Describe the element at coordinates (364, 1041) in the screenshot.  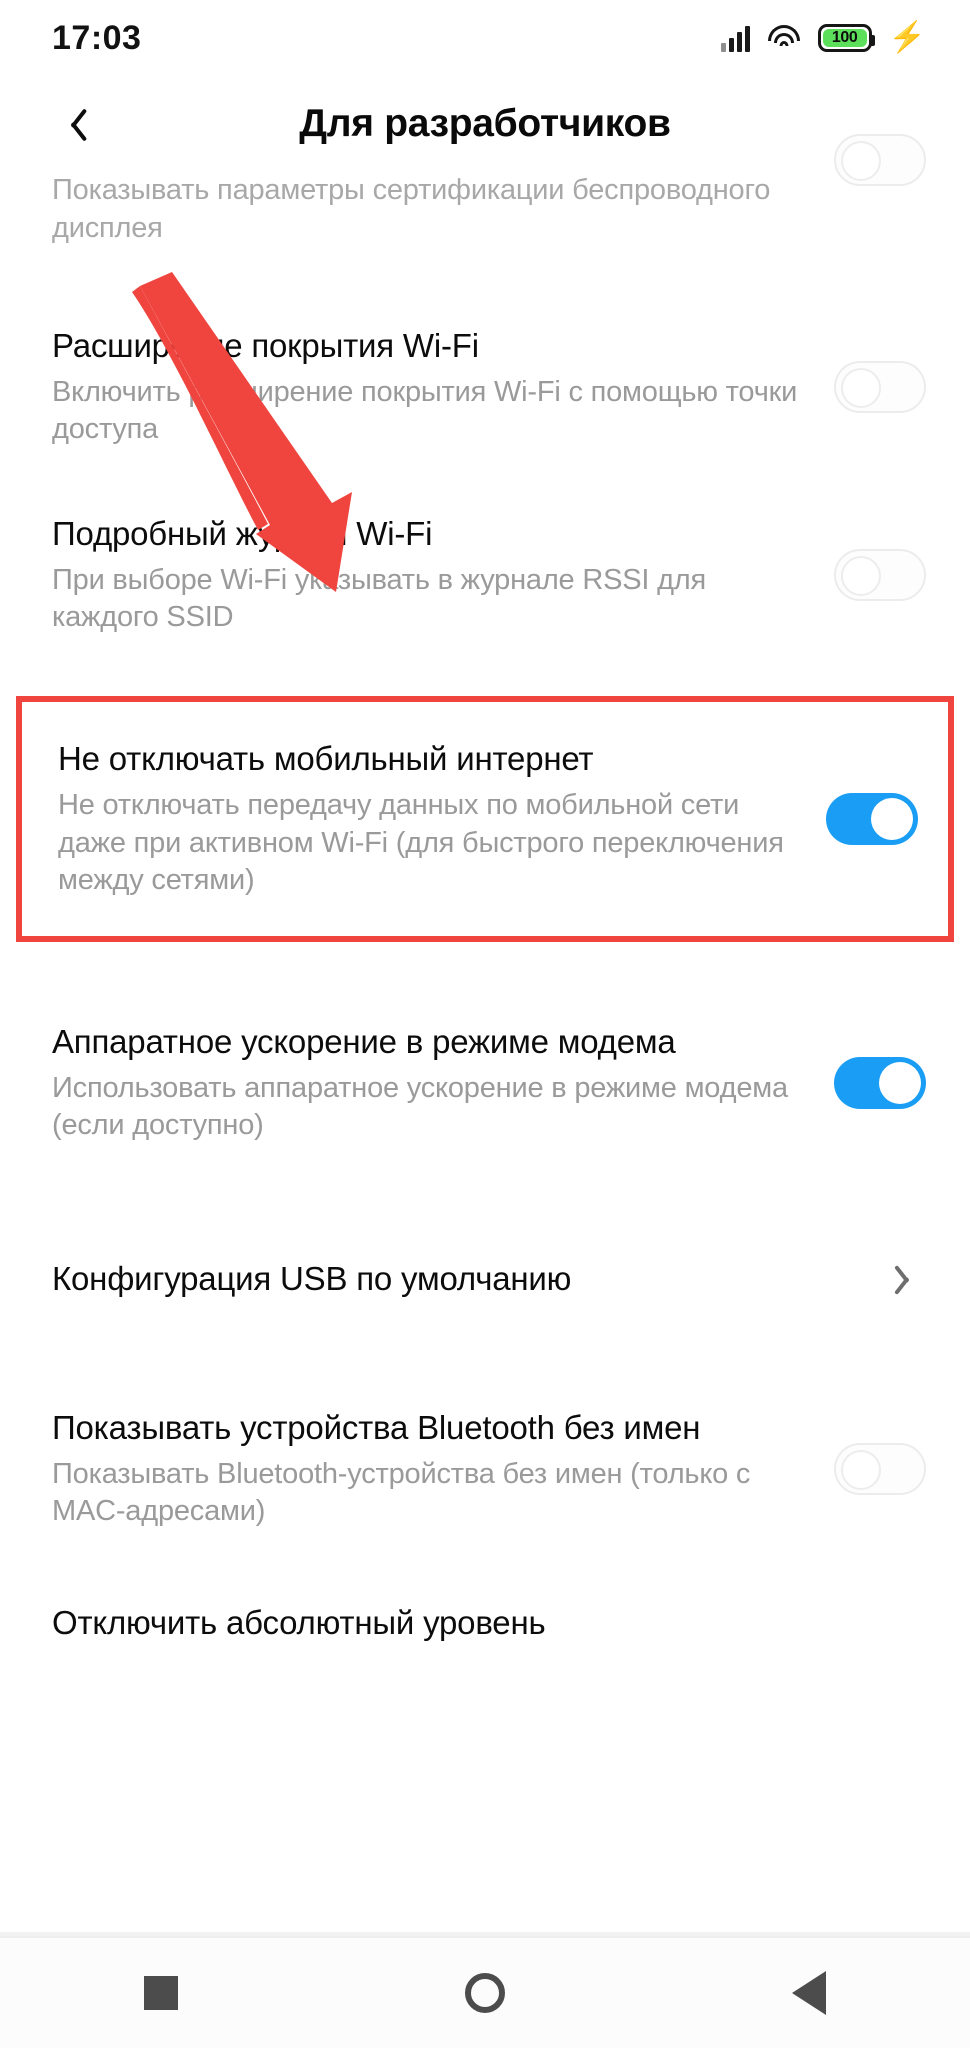
I see `list-item-title: Аппаратное ускорение в режиме модема` at that location.